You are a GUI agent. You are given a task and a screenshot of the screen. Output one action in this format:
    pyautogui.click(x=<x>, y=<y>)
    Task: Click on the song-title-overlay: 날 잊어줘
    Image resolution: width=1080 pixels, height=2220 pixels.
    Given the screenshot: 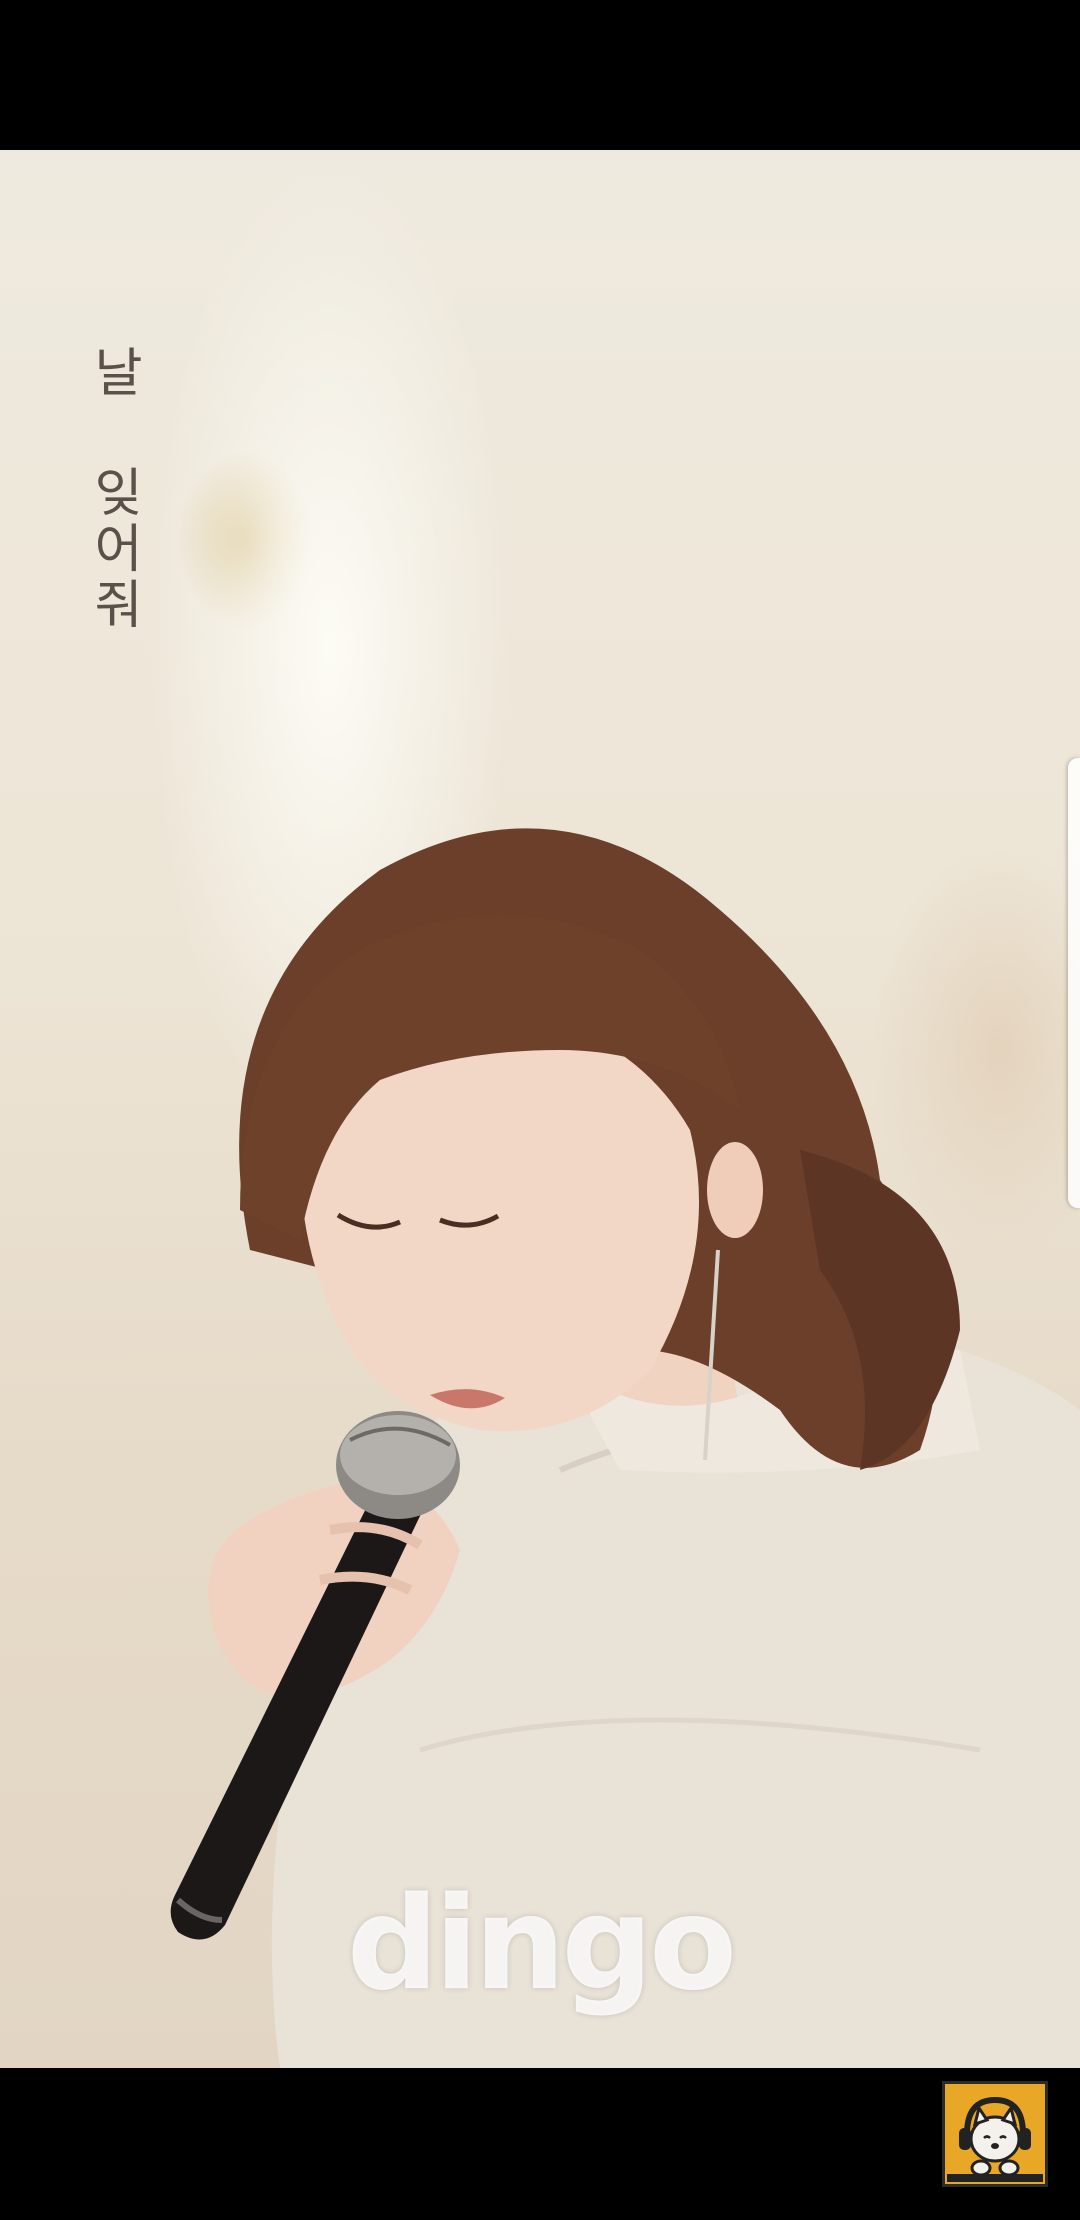 What is the action you would take?
    pyautogui.click(x=113, y=489)
    